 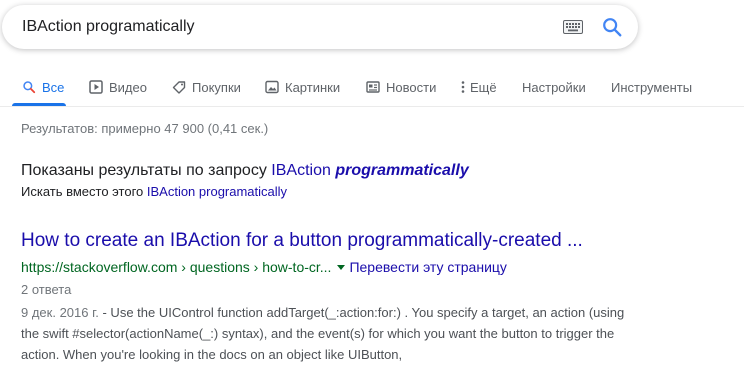 I want to click on news-icon, so click(x=373, y=87).